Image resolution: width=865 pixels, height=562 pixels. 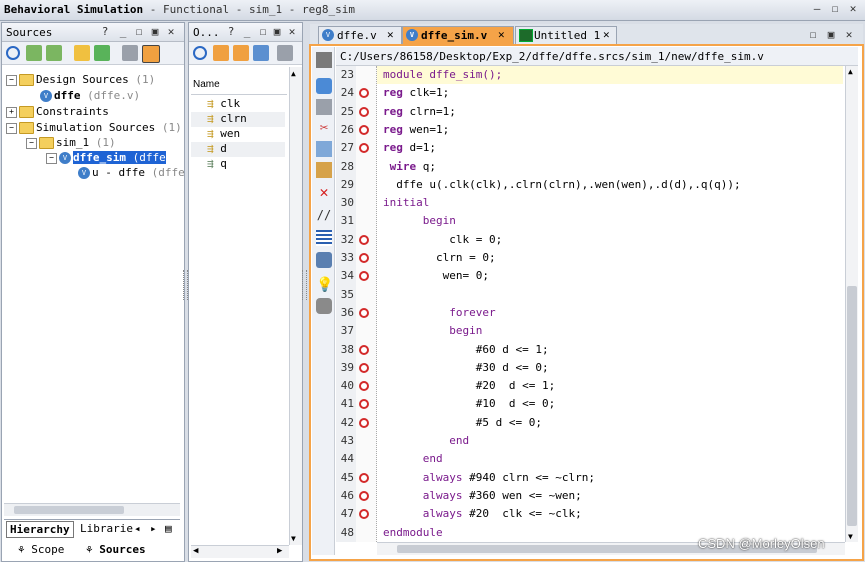 What do you see at coordinates (153, 528) in the screenshot?
I see `tab-scroll-right-icon: ▸` at bounding box center [153, 528].